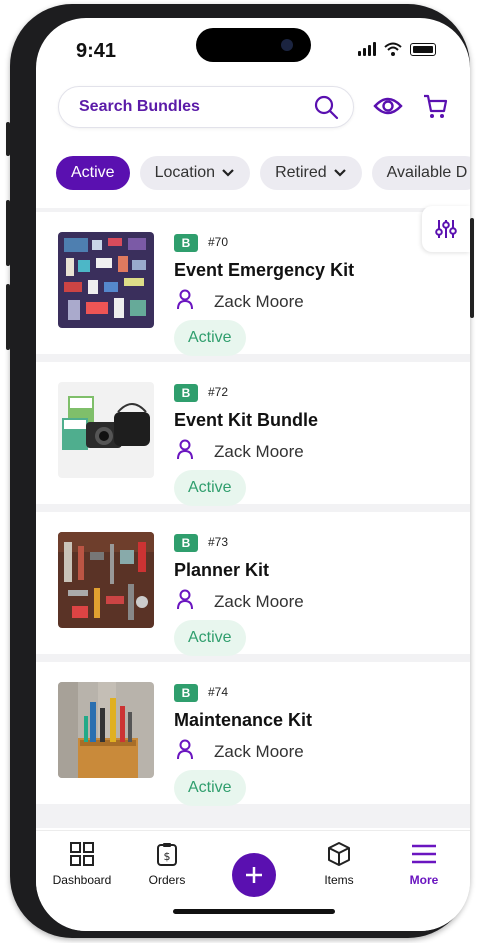  What do you see at coordinates (326, 107) in the screenshot?
I see `search-icon` at bounding box center [326, 107].